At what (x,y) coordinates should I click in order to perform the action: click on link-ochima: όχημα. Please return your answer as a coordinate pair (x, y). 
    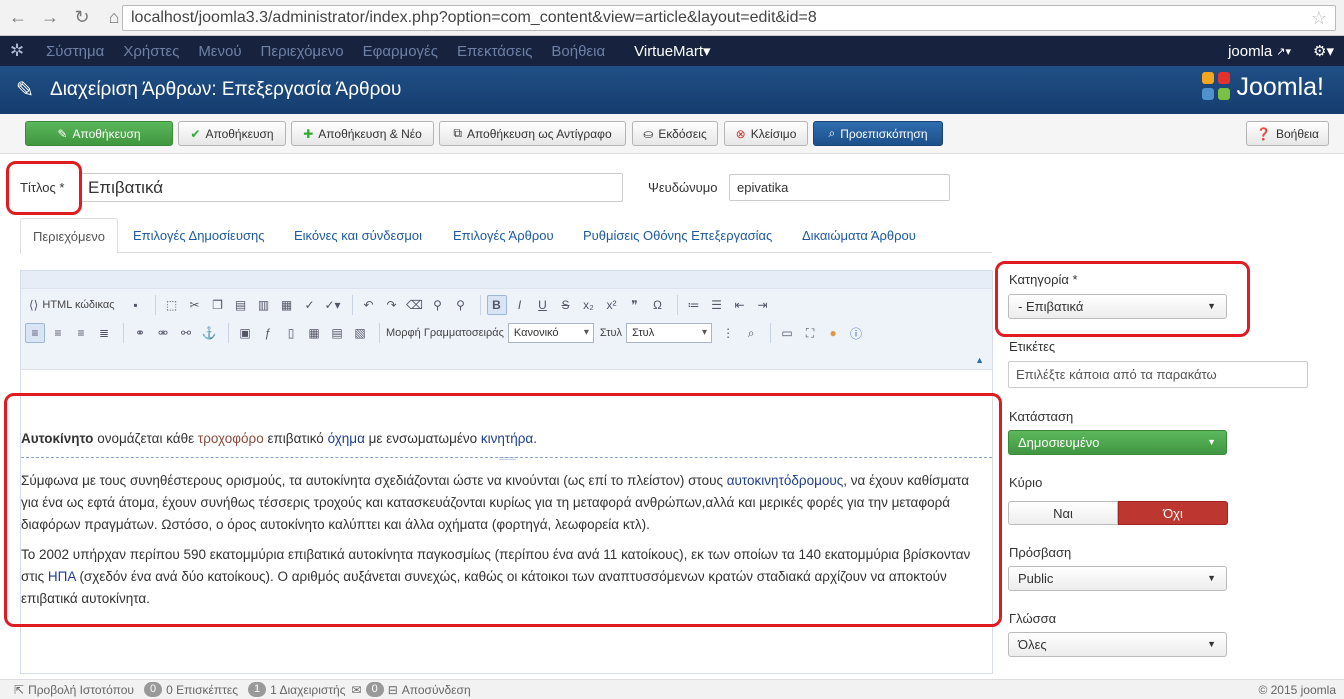
    Looking at the image, I should click on (346, 438).